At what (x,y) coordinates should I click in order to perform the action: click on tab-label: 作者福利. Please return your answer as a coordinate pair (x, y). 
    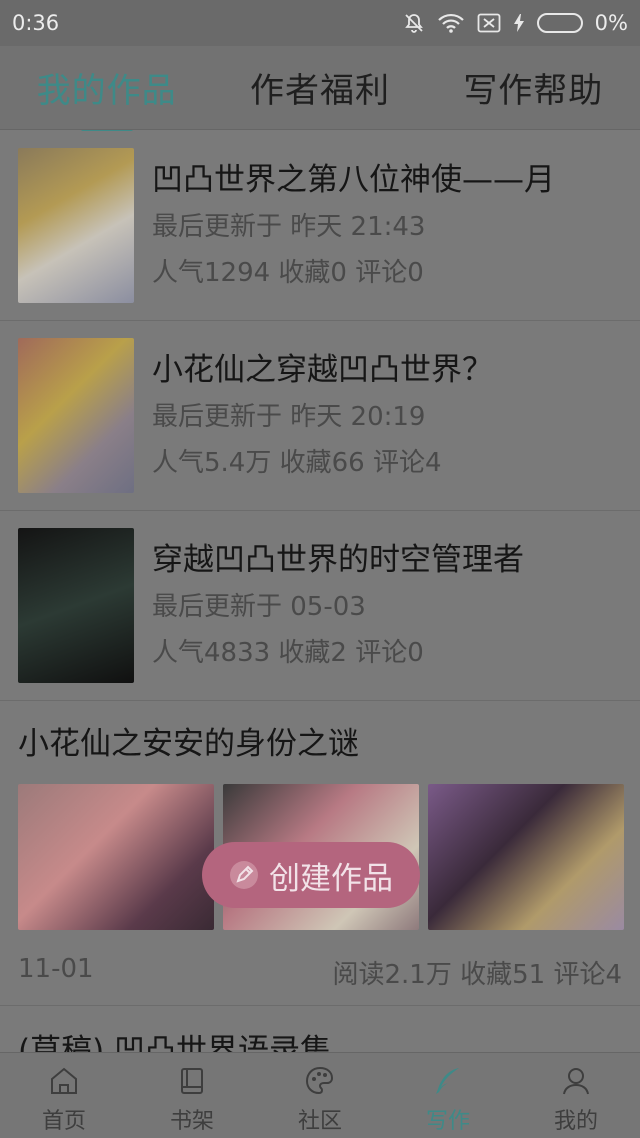
    Looking at the image, I should click on (319, 91).